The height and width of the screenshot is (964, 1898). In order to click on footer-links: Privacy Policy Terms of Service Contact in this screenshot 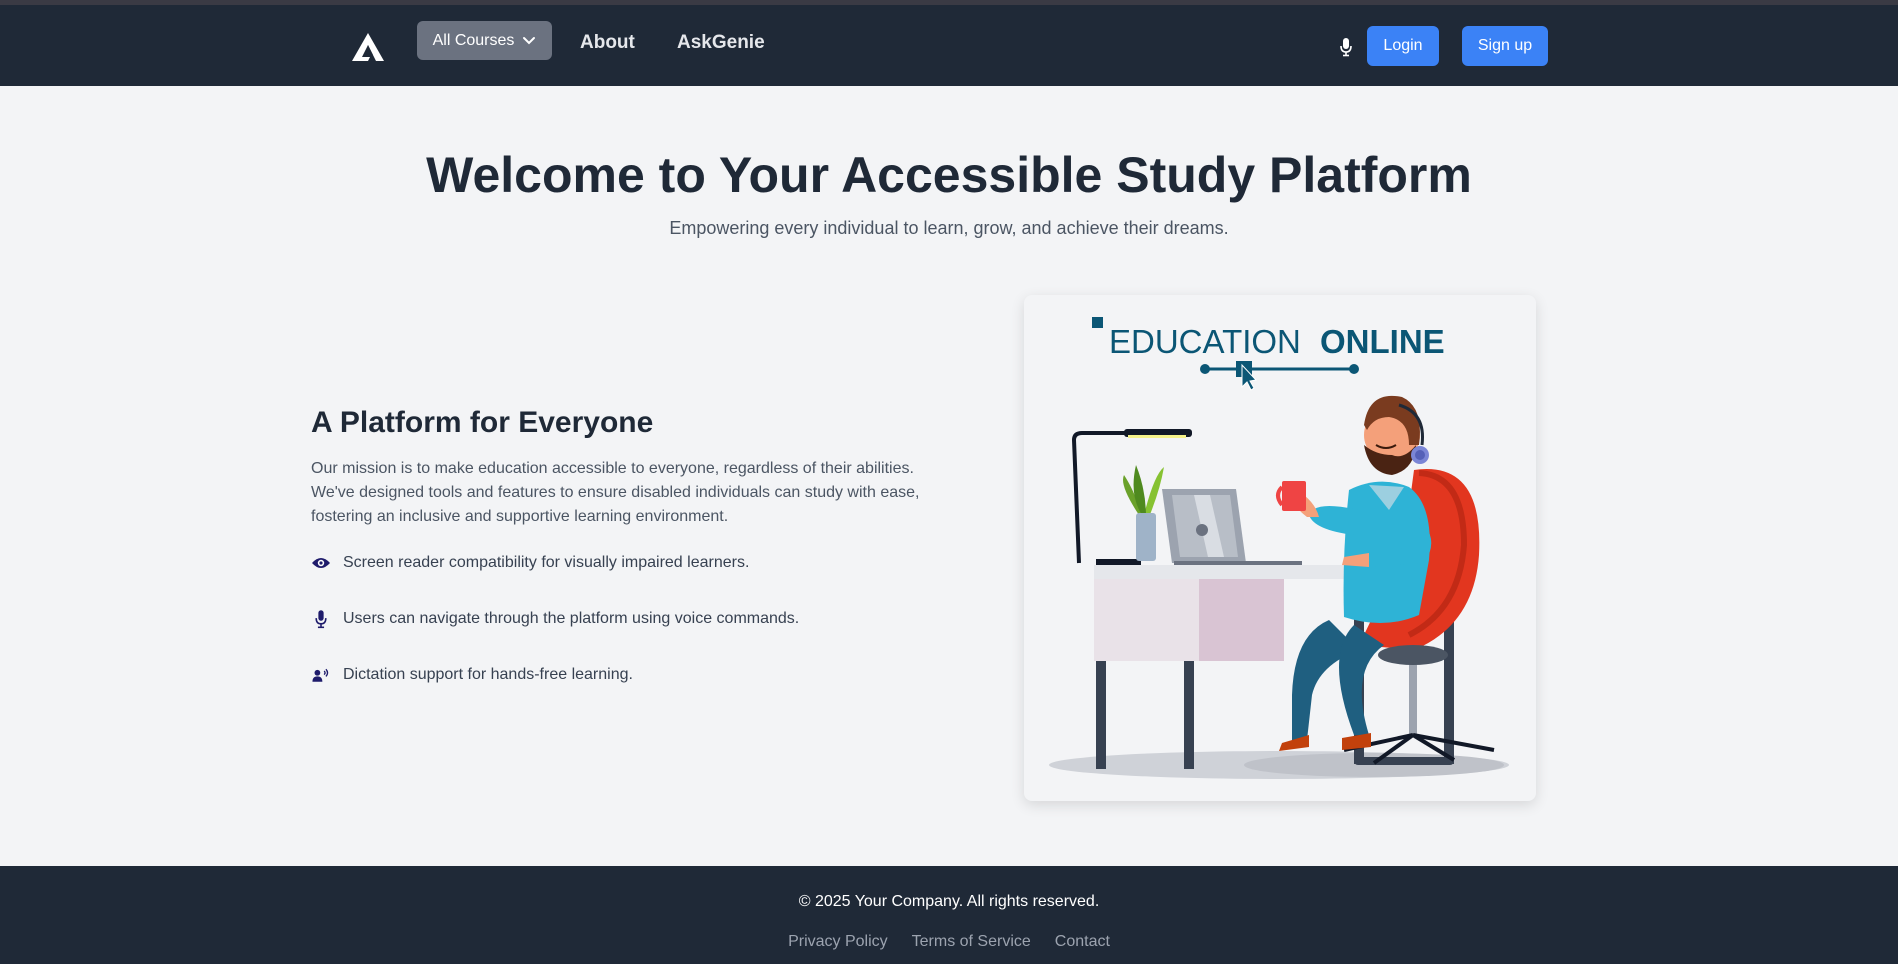, I will do `click(949, 942)`.